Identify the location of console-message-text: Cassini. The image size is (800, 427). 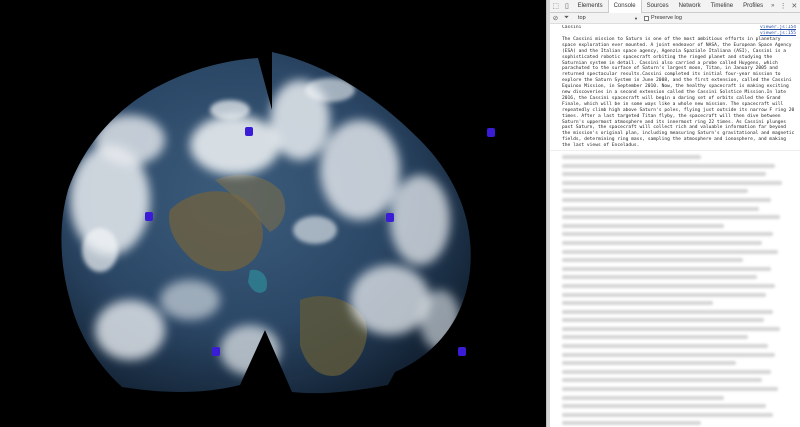
(572, 27).